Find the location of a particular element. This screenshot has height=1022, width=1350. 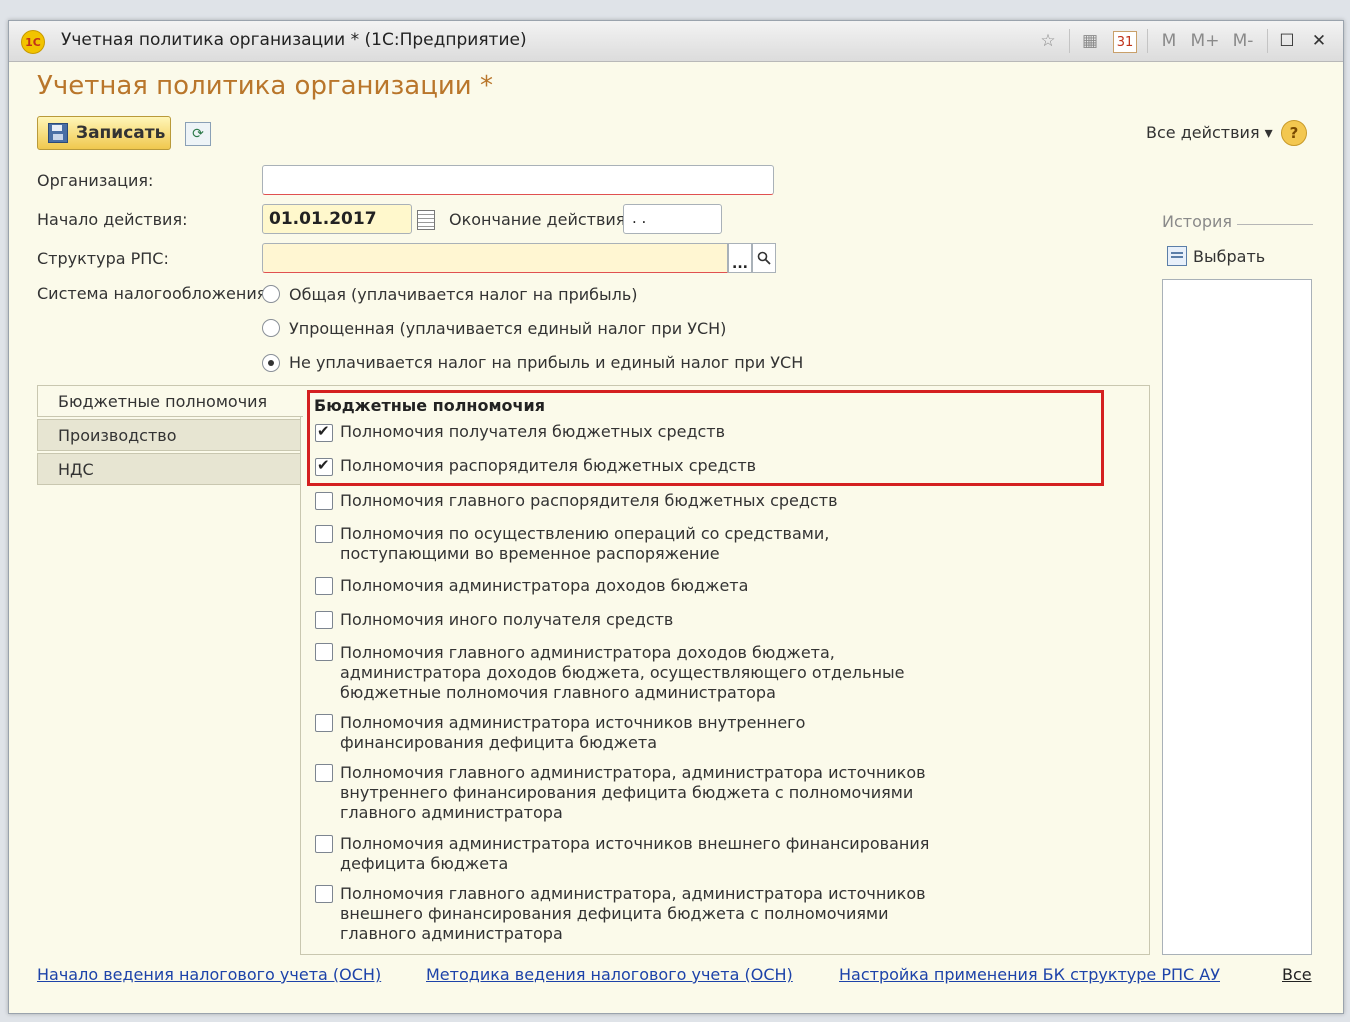

organization-label: Организация: is located at coordinates (95, 180).